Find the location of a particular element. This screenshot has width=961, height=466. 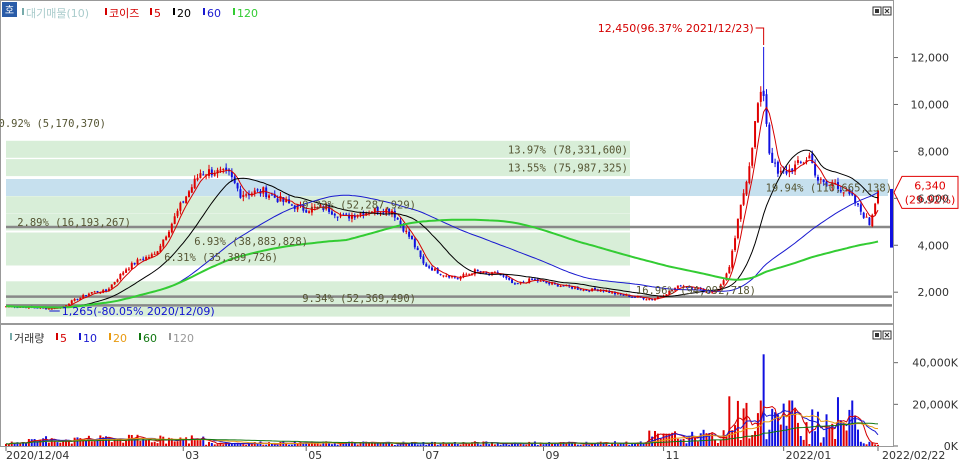

close-icon is located at coordinates (887, 11).